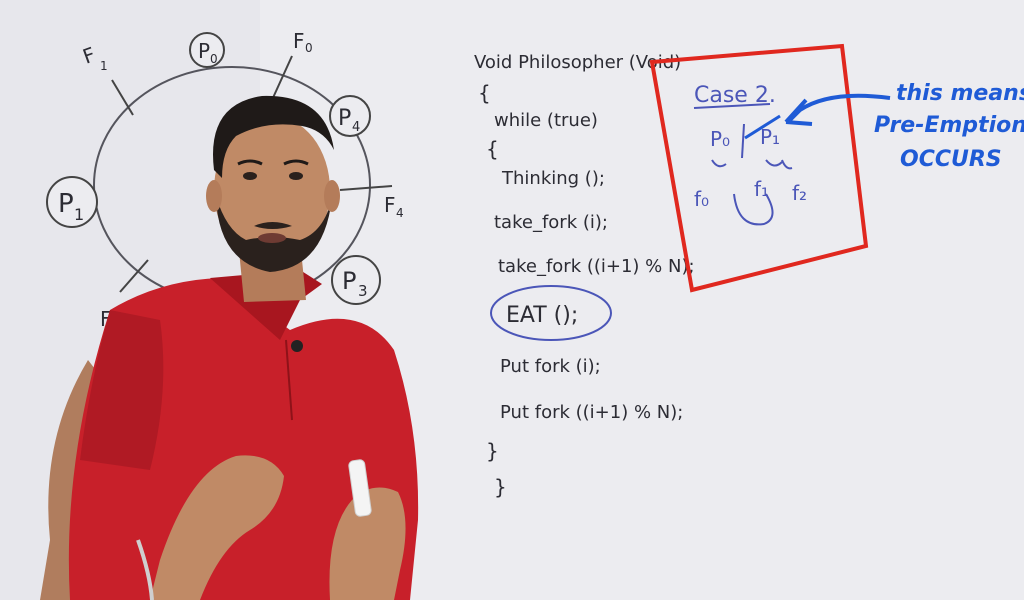 Image resolution: width=1024 pixels, height=600 pixels. Describe the element at coordinates (299, 41) in the screenshot. I see `fork-f0-label: F` at that location.